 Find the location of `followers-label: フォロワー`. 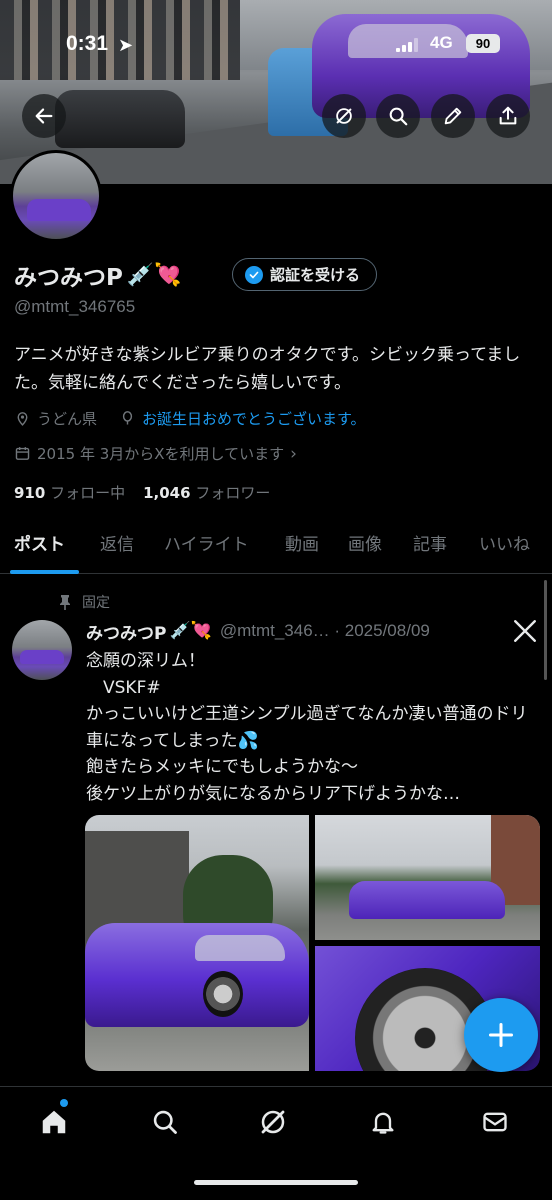

followers-label: フォロワー is located at coordinates (233, 493).